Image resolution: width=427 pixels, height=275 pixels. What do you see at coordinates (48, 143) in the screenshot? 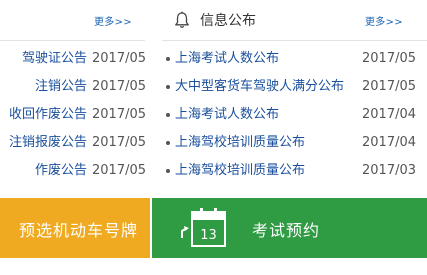
I see `news-title-link: 注销报废公告` at bounding box center [48, 143].